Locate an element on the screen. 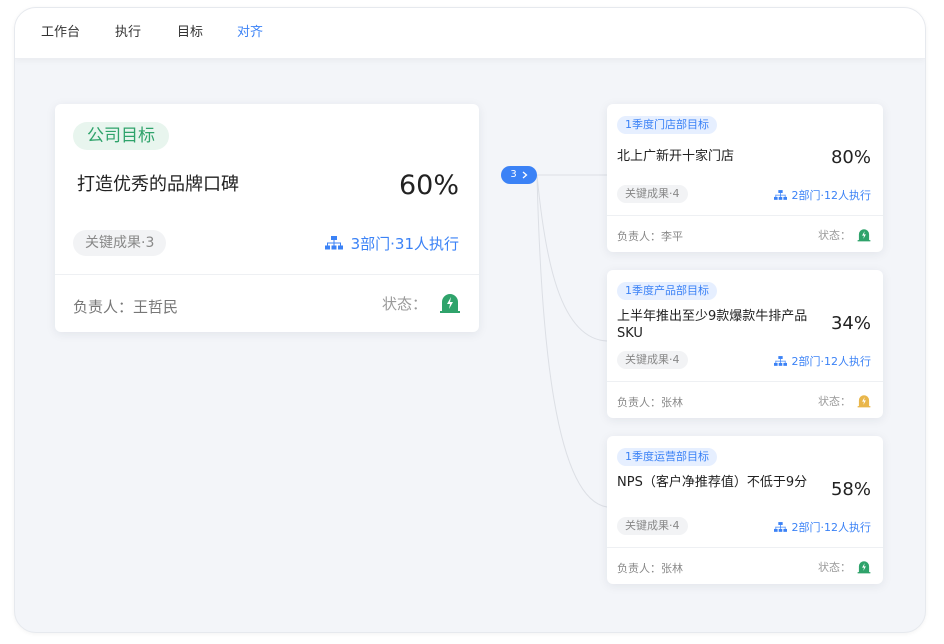 This screenshot has height=644, width=944. department-goal-tag: 1季度门店部目标 is located at coordinates (667, 125).